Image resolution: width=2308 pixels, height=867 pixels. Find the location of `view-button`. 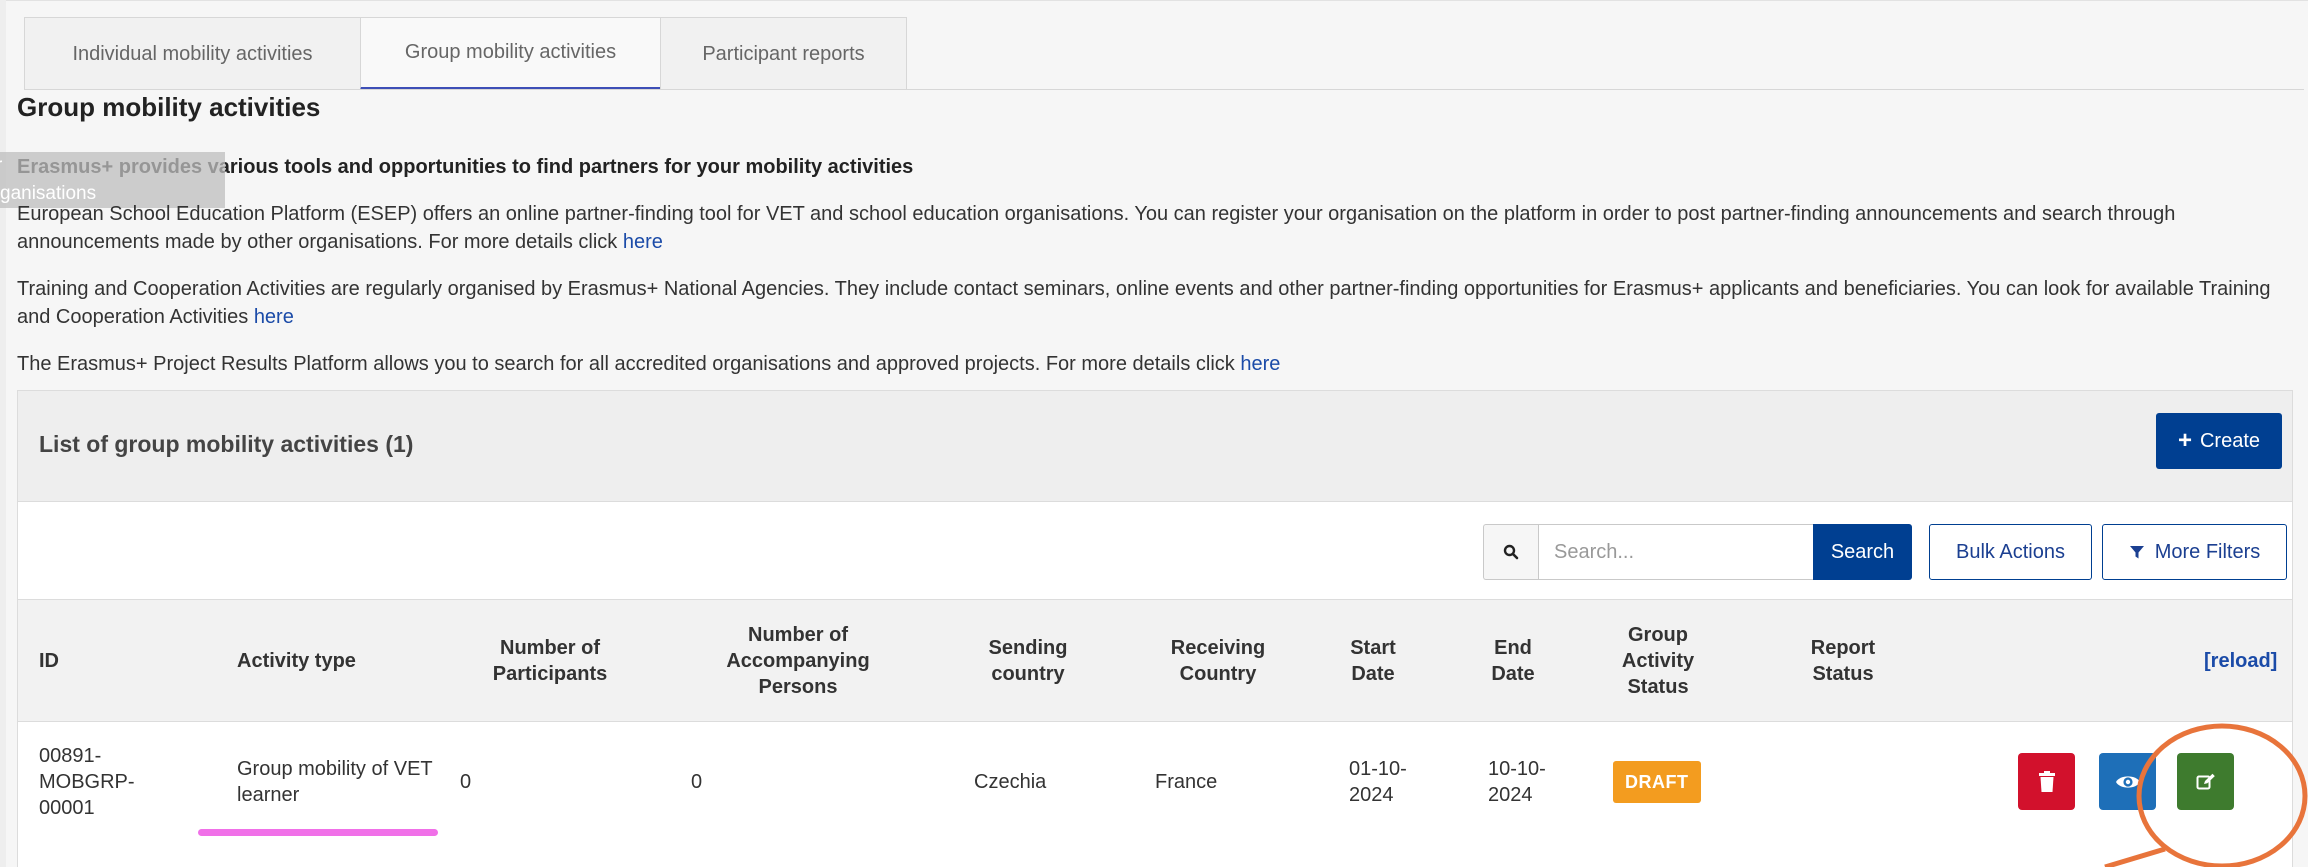

view-button is located at coordinates (2127, 781).